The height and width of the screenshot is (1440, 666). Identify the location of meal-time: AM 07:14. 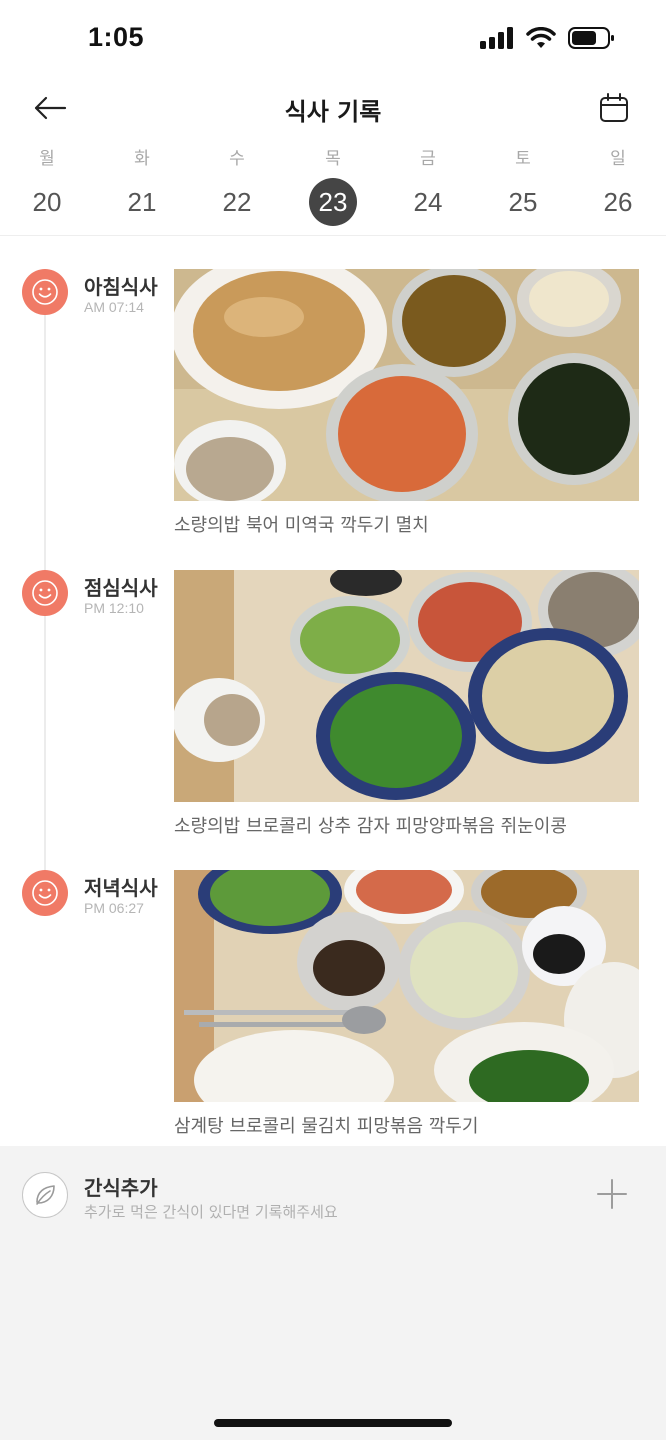
(114, 307).